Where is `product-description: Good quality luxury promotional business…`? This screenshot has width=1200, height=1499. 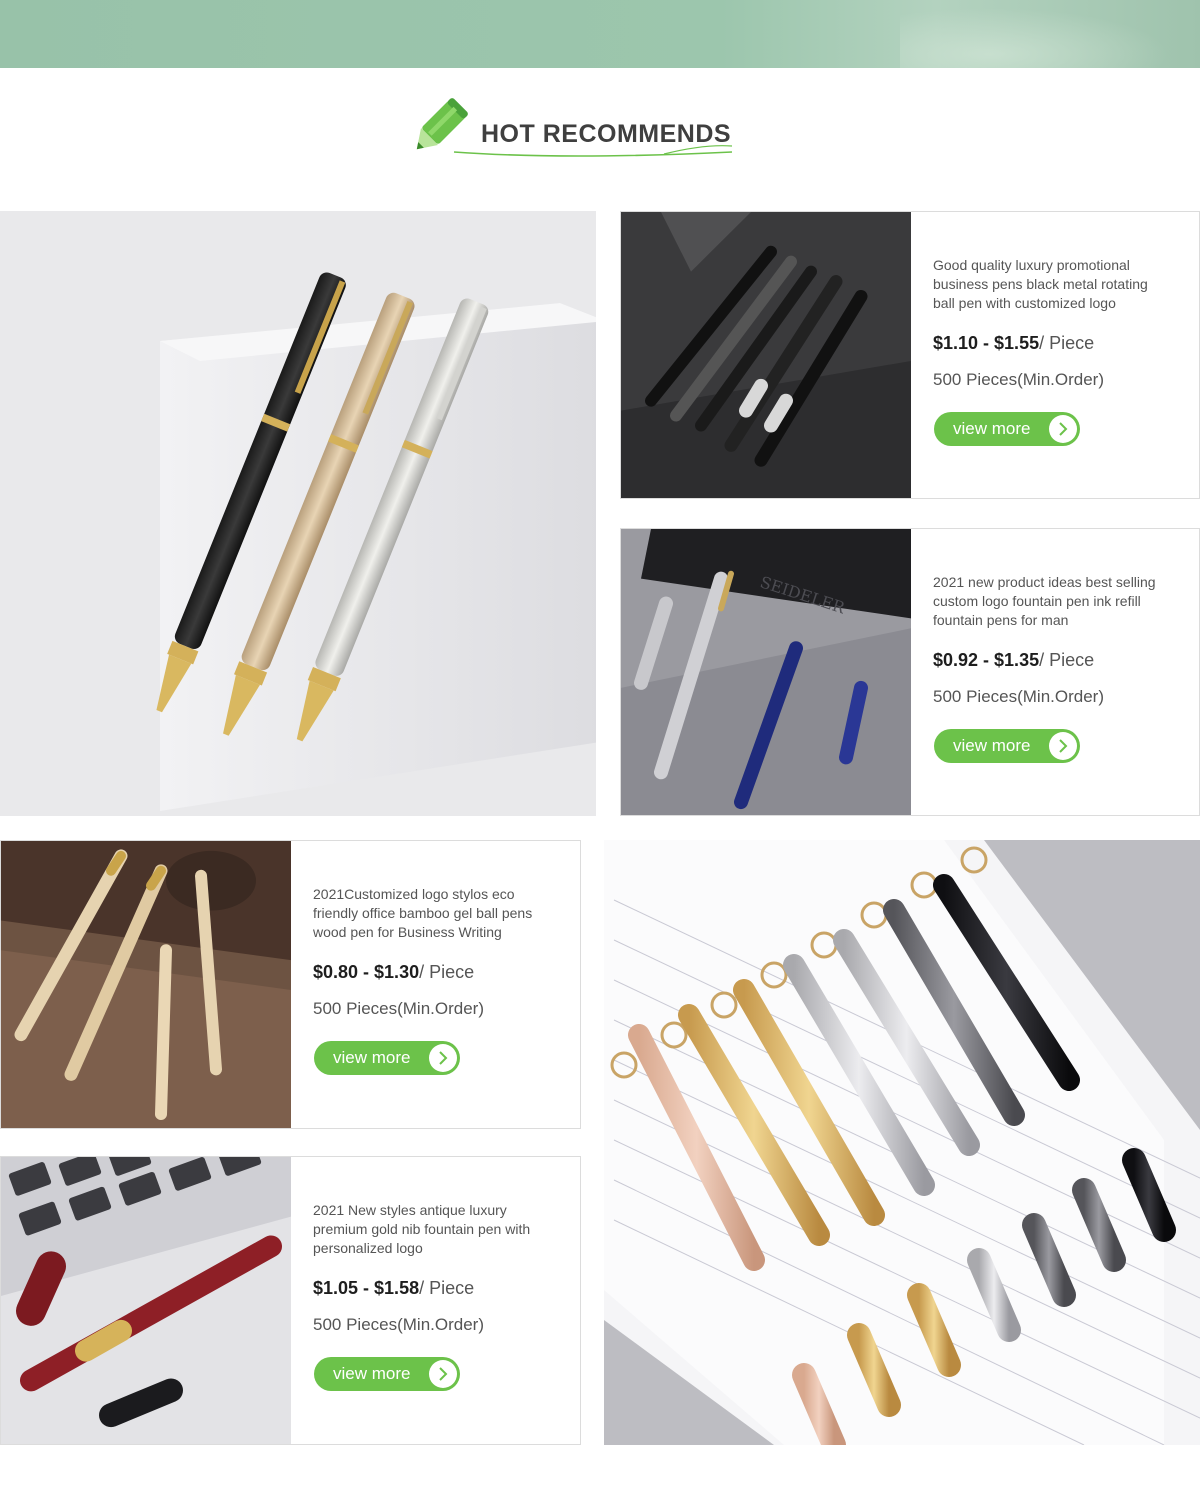
product-description: Good quality luxury promotional business… is located at coordinates (1053, 284).